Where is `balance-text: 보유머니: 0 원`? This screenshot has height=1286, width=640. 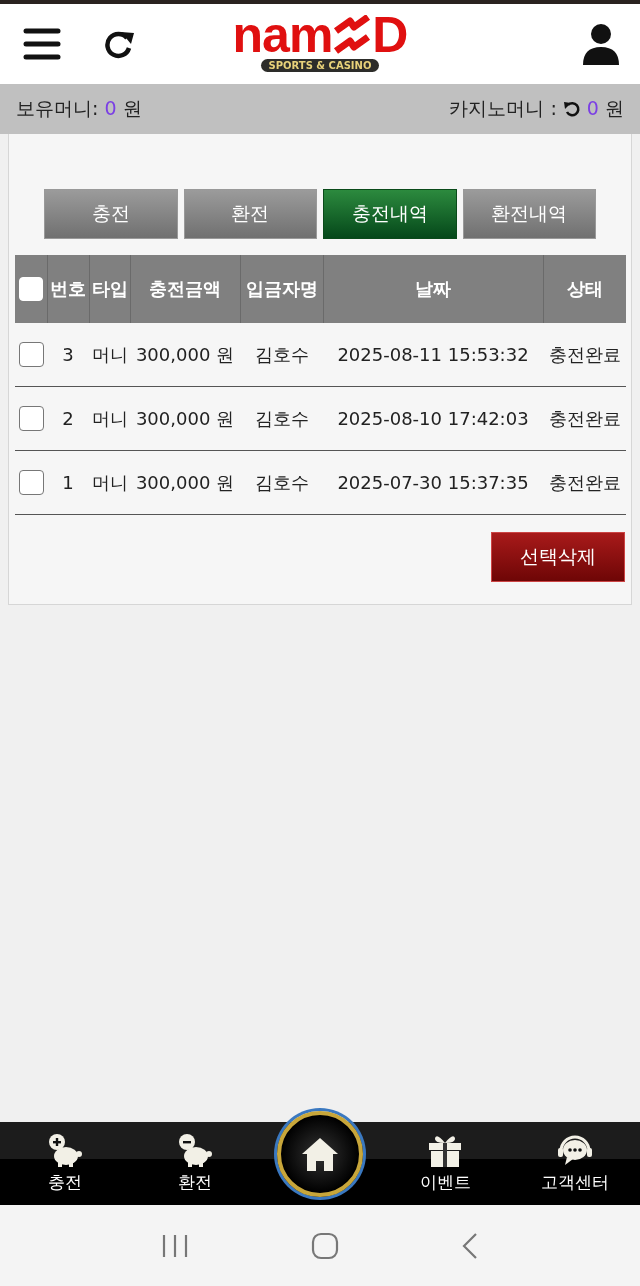 balance-text: 보유머니: 0 원 is located at coordinates (79, 108).